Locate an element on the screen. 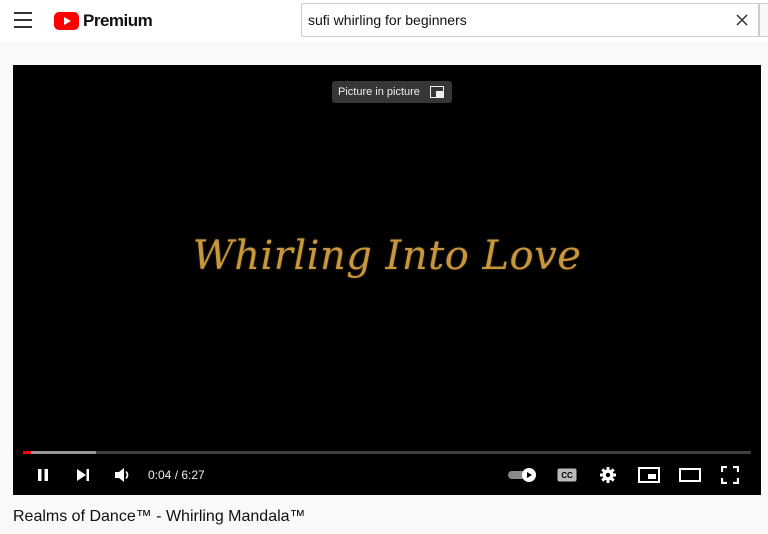 Image resolution: width=768 pixels, height=534 pixels. player-controls: 0:04 / 6:27 CC is located at coordinates (387, 475).